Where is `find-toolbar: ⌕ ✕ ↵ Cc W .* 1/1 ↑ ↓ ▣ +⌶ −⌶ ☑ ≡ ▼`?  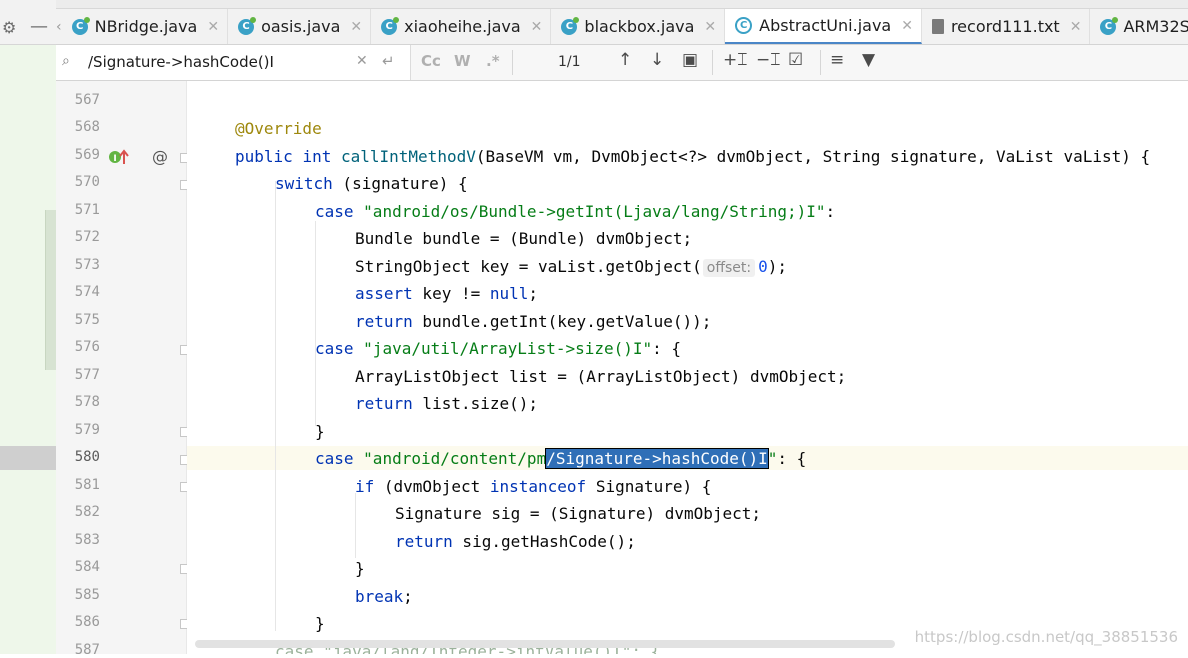 find-toolbar: ⌕ ✕ ↵ Cc W .* 1/1 ↑ ↓ ▣ +⌶ −⌶ ☑ ≡ ▼ is located at coordinates (622, 63).